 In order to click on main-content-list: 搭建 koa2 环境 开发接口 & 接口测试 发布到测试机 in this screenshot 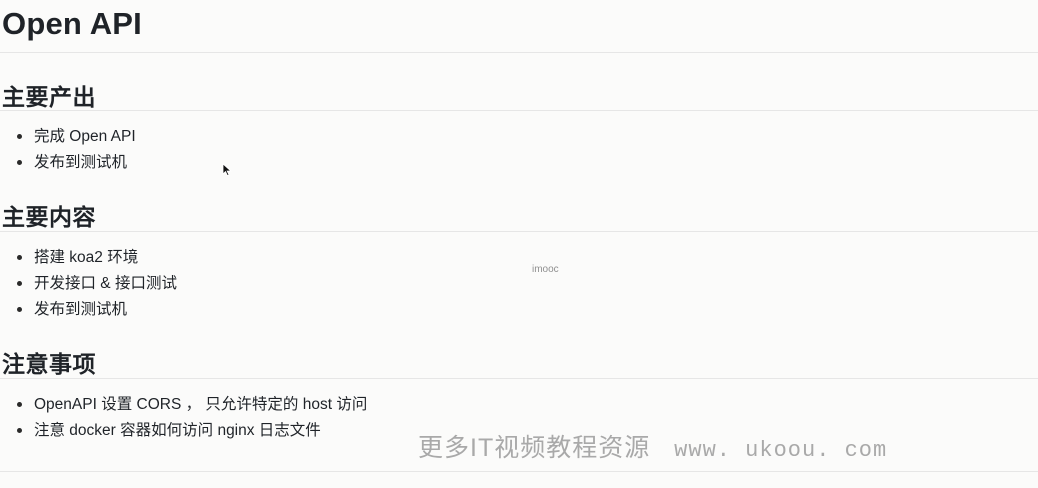, I will do `click(97, 284)`.